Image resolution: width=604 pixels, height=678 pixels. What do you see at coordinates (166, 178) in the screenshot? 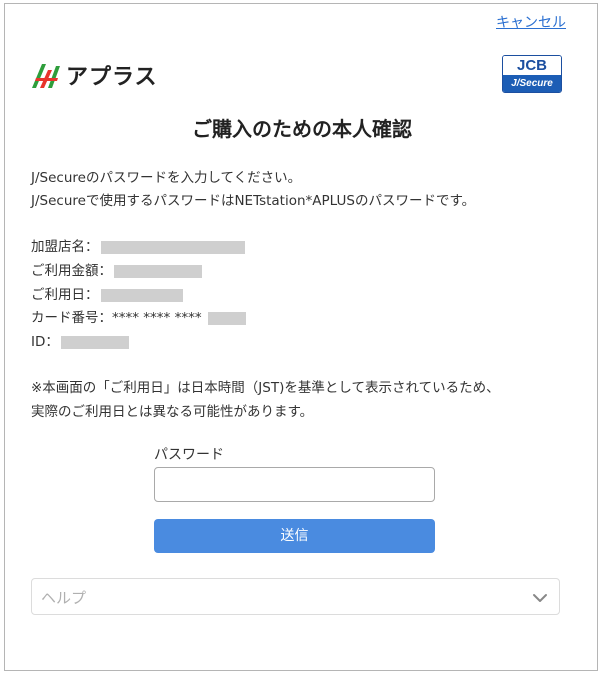
I see `intro-line-1: J/Secureのパスワードを入力してください。` at bounding box center [166, 178].